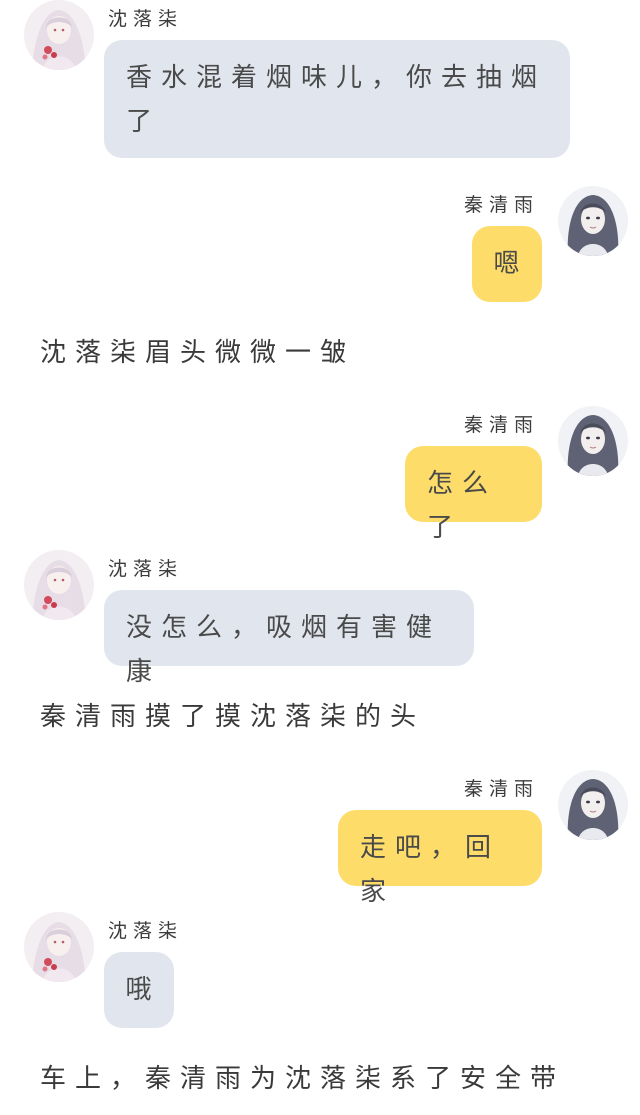 The height and width of the screenshot is (1115, 640). Describe the element at coordinates (233, 717) in the screenshot. I see `narration-text: 秦清雨摸了摸沈落柒的头` at that location.